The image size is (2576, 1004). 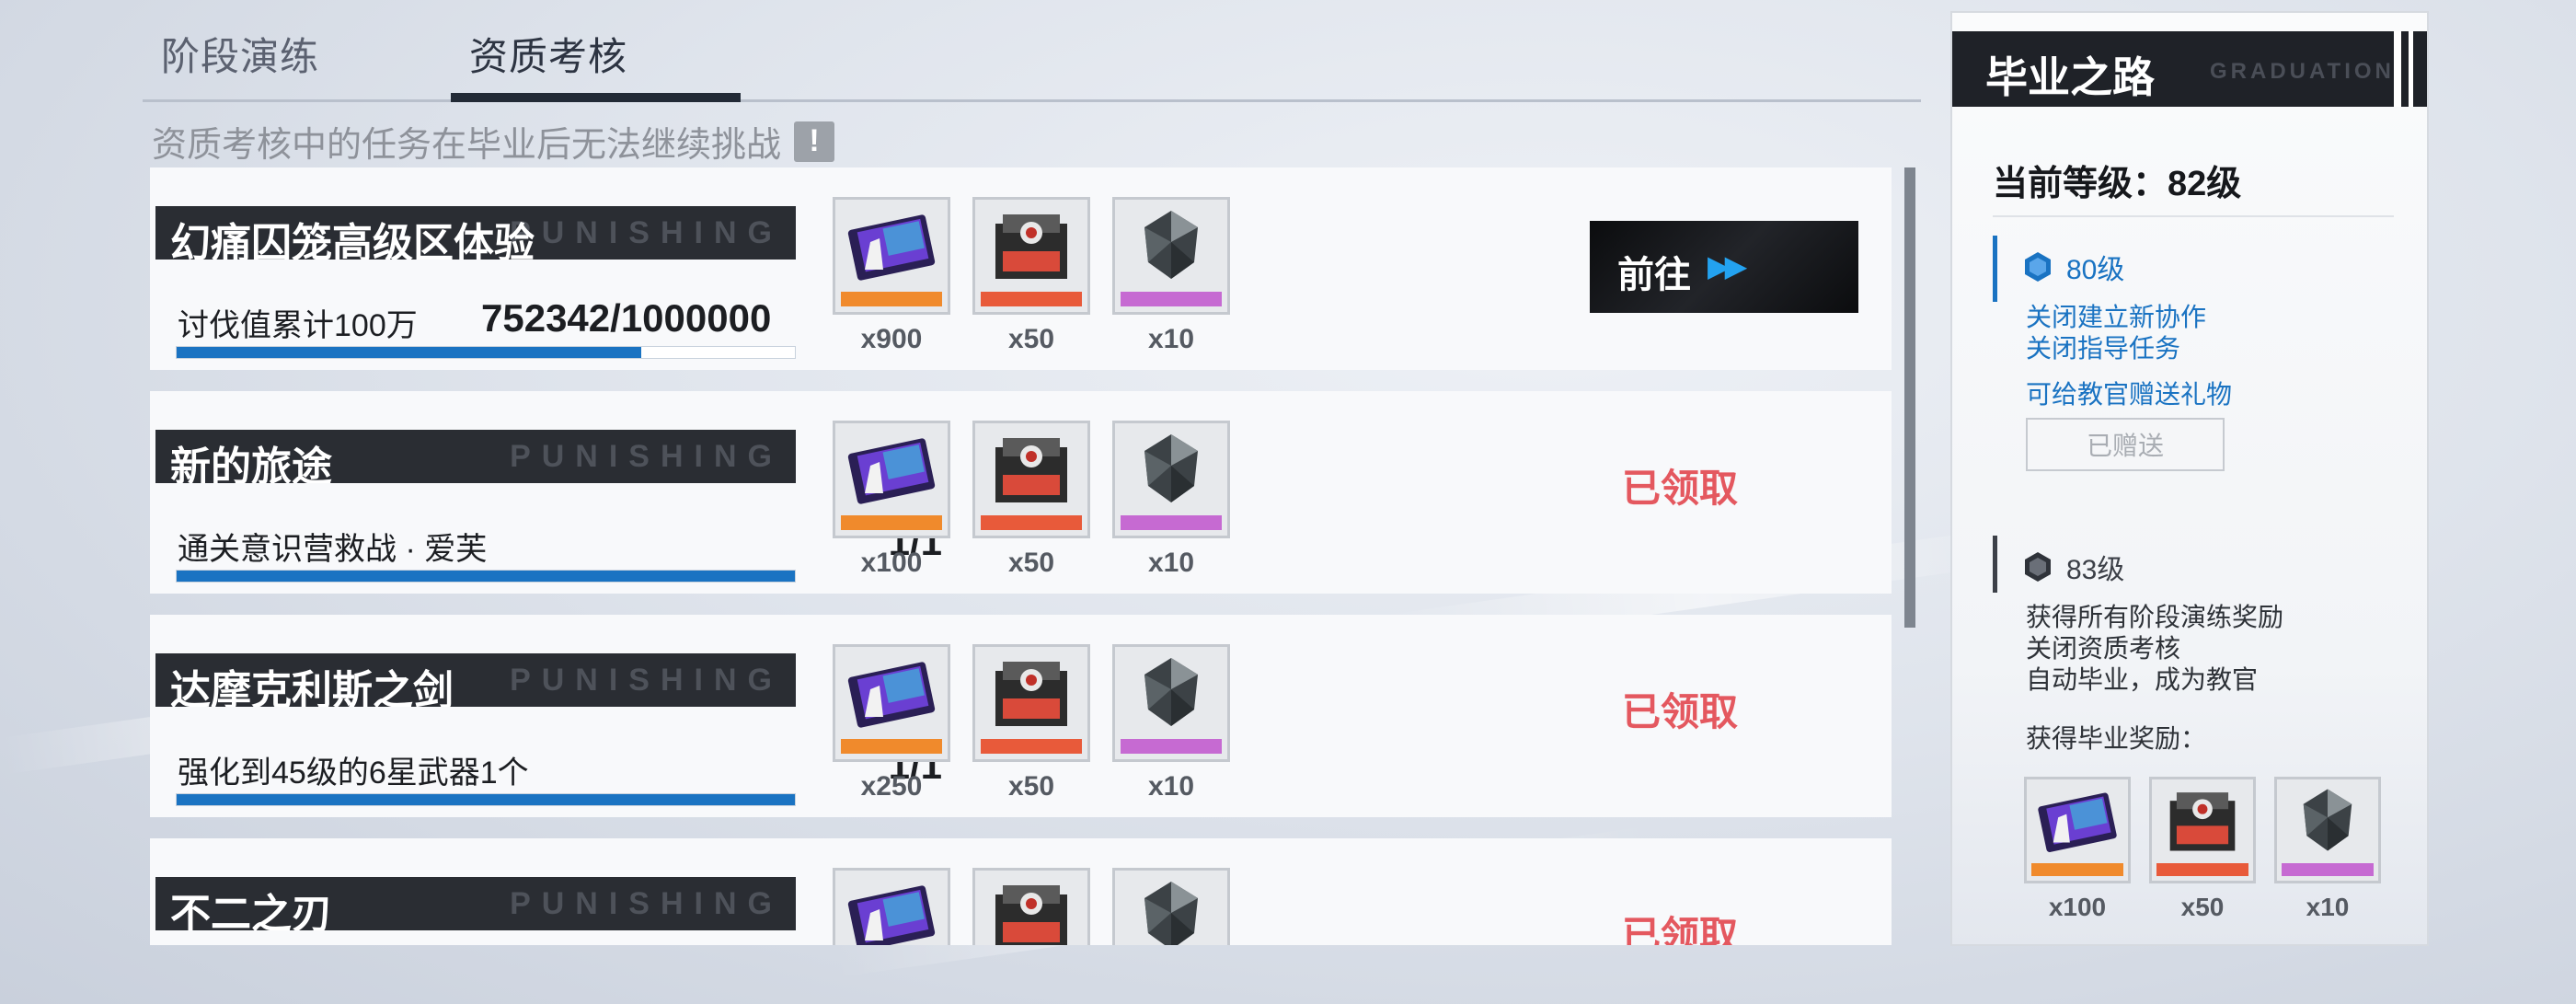 What do you see at coordinates (1032, 51) in the screenshot?
I see `tab-bar: 阶段演练 资质考核` at bounding box center [1032, 51].